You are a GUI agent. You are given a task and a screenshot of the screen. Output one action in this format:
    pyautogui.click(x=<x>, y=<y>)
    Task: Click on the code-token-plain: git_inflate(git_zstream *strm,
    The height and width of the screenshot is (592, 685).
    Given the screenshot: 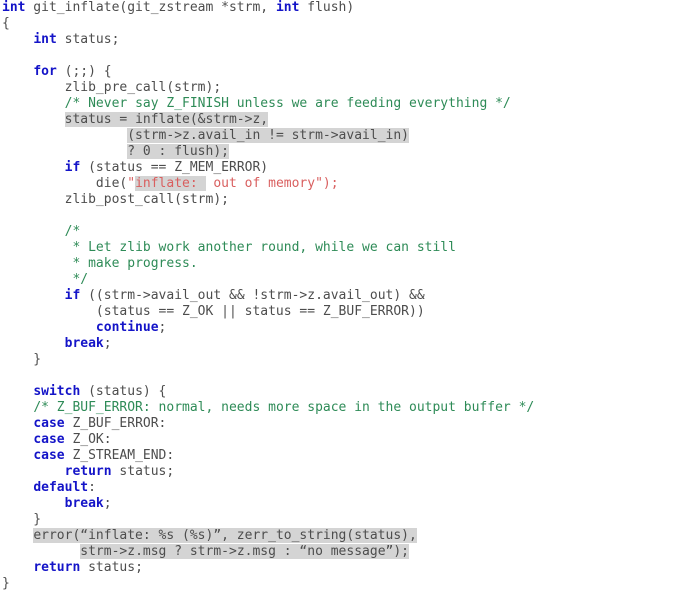 What is the action you would take?
    pyautogui.click(x=150, y=7)
    